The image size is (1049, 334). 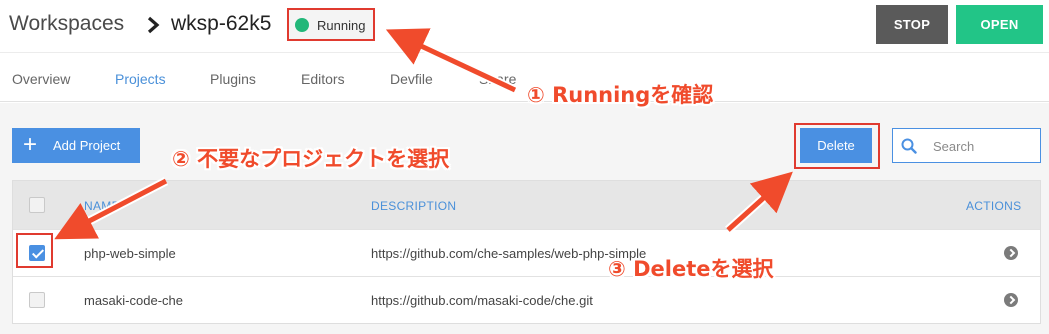 I want to click on table-header: NAME DESCRIPTION ACTIONS, so click(x=526, y=205).